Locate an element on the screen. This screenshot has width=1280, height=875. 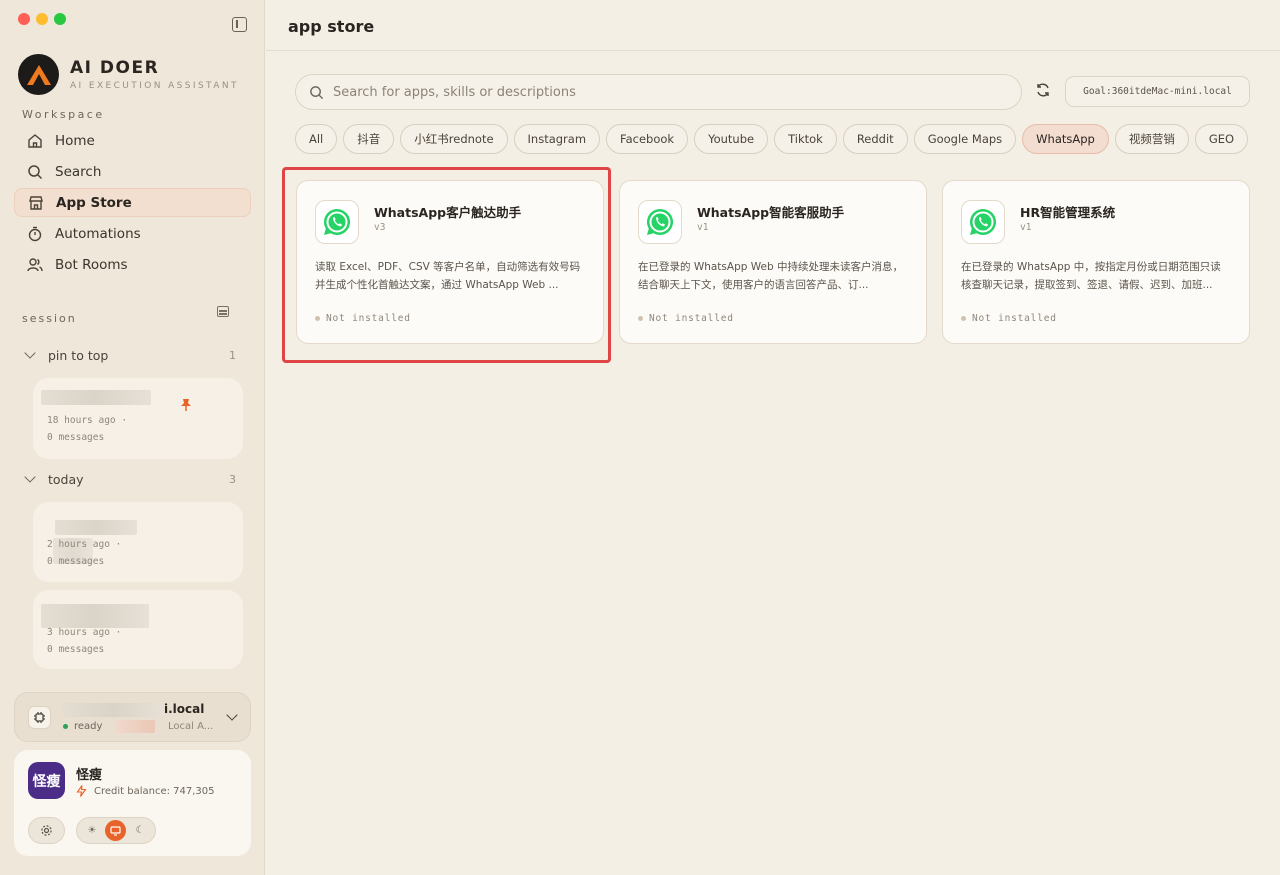
sidebar-item-bot-rooms: Bot Rooms is located at coordinates (132, 264).